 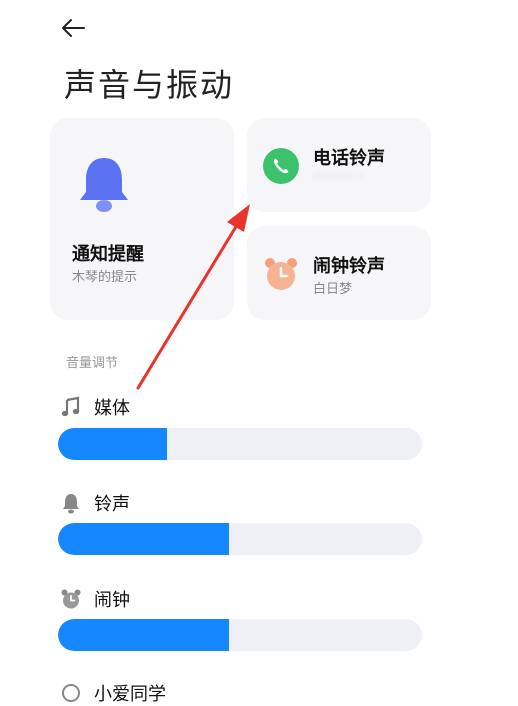 What do you see at coordinates (112, 504) in the screenshot?
I see `ring-volume-label: 铃声` at bounding box center [112, 504].